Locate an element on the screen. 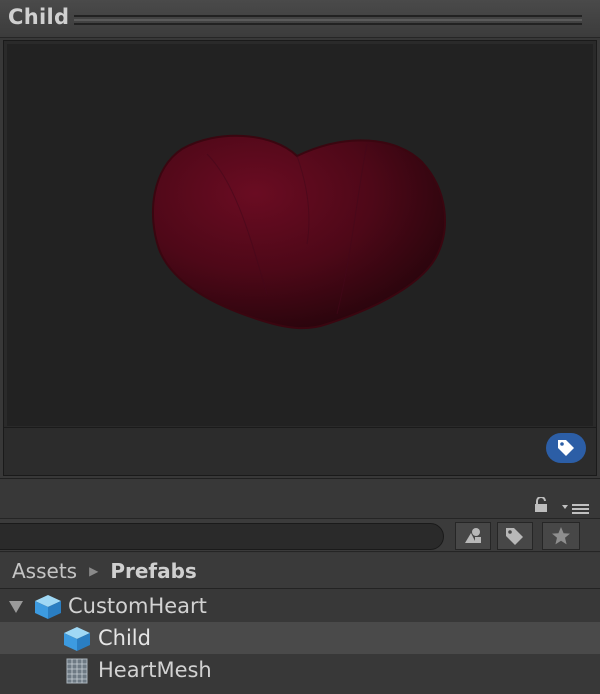 This screenshot has height=694, width=600. tree-item-heartmesh: HeartMesh is located at coordinates (300, 670).